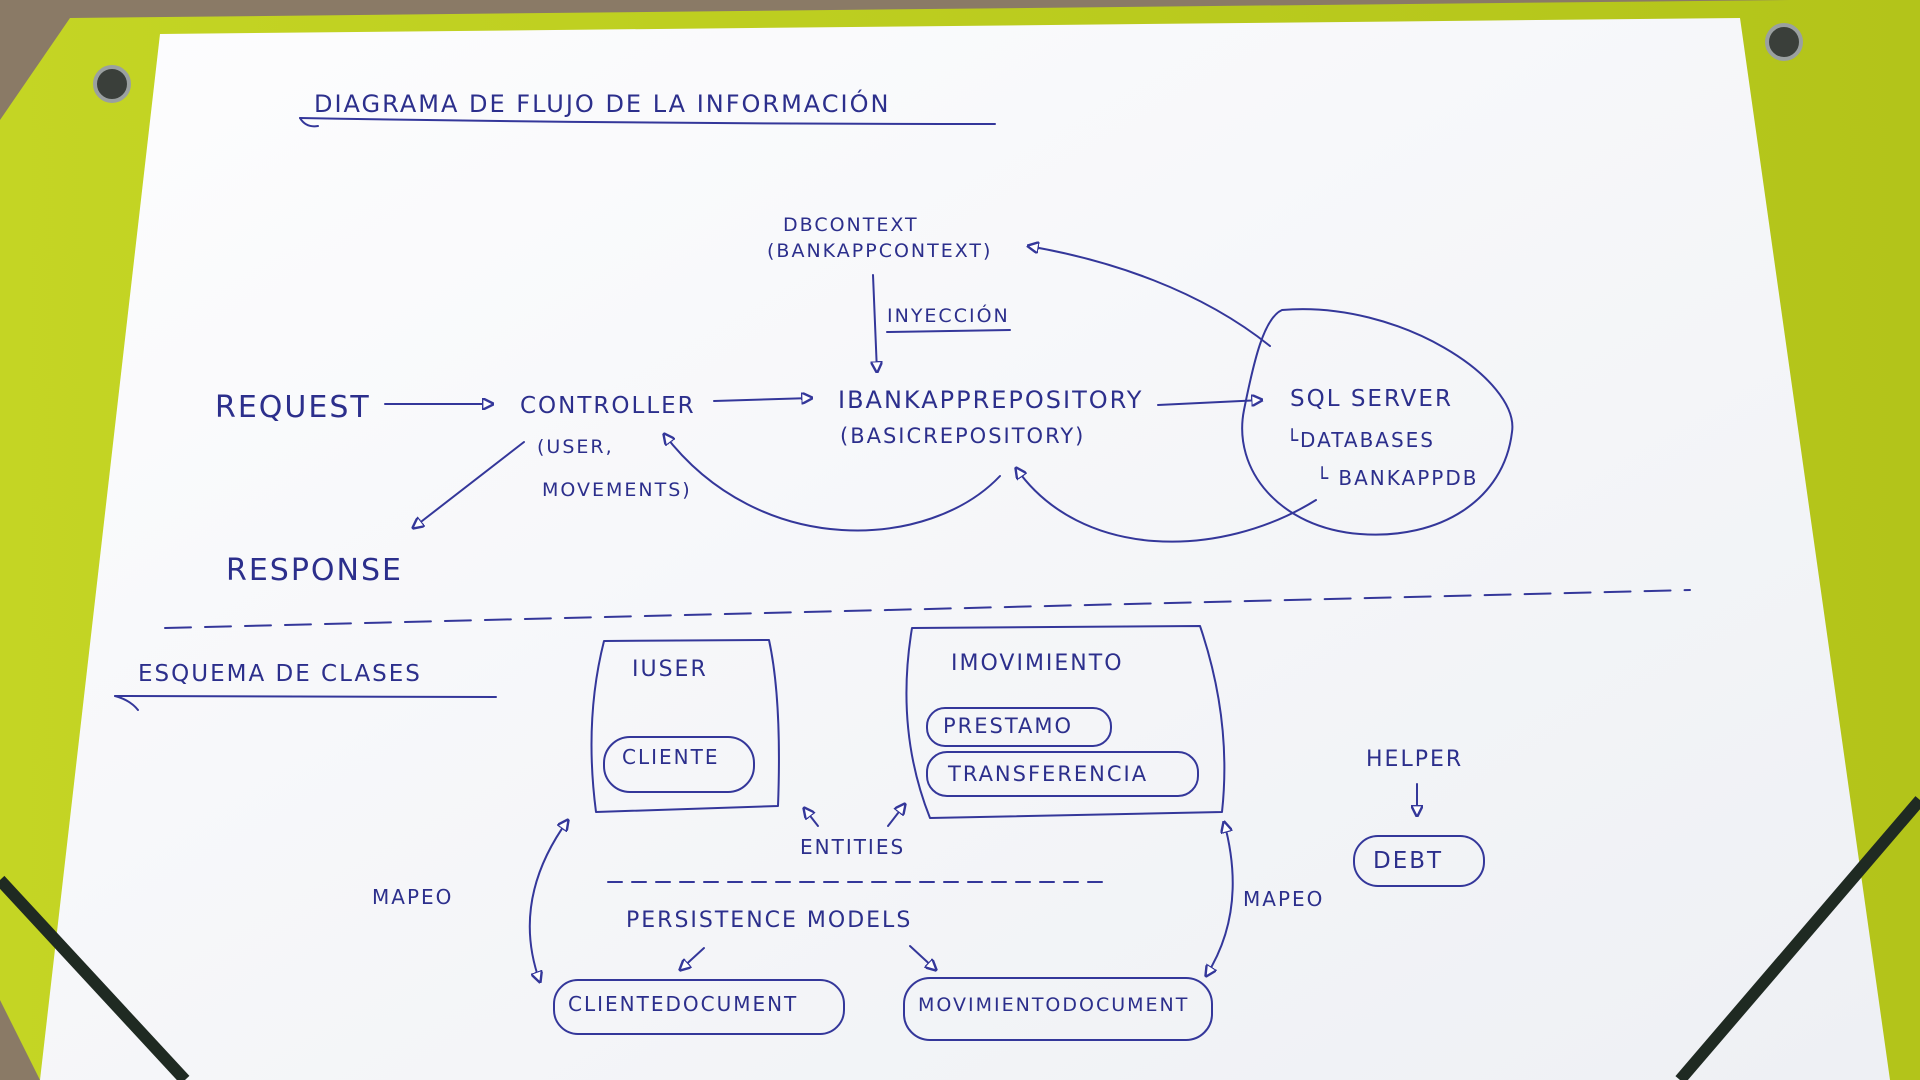  What do you see at coordinates (280, 674) in the screenshot?
I see `classes-title: ESQUEMA DE CLASES` at bounding box center [280, 674].